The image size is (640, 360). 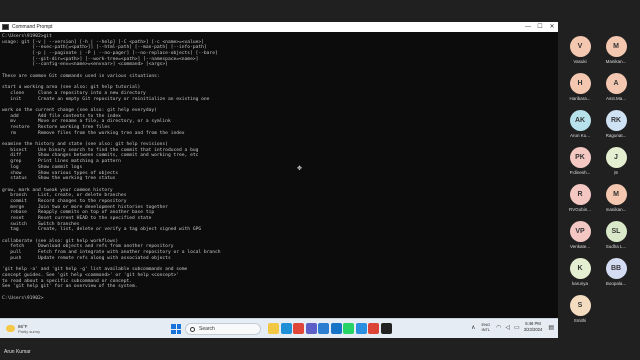 I want to click on cmd-icon, so click(x=386, y=328).